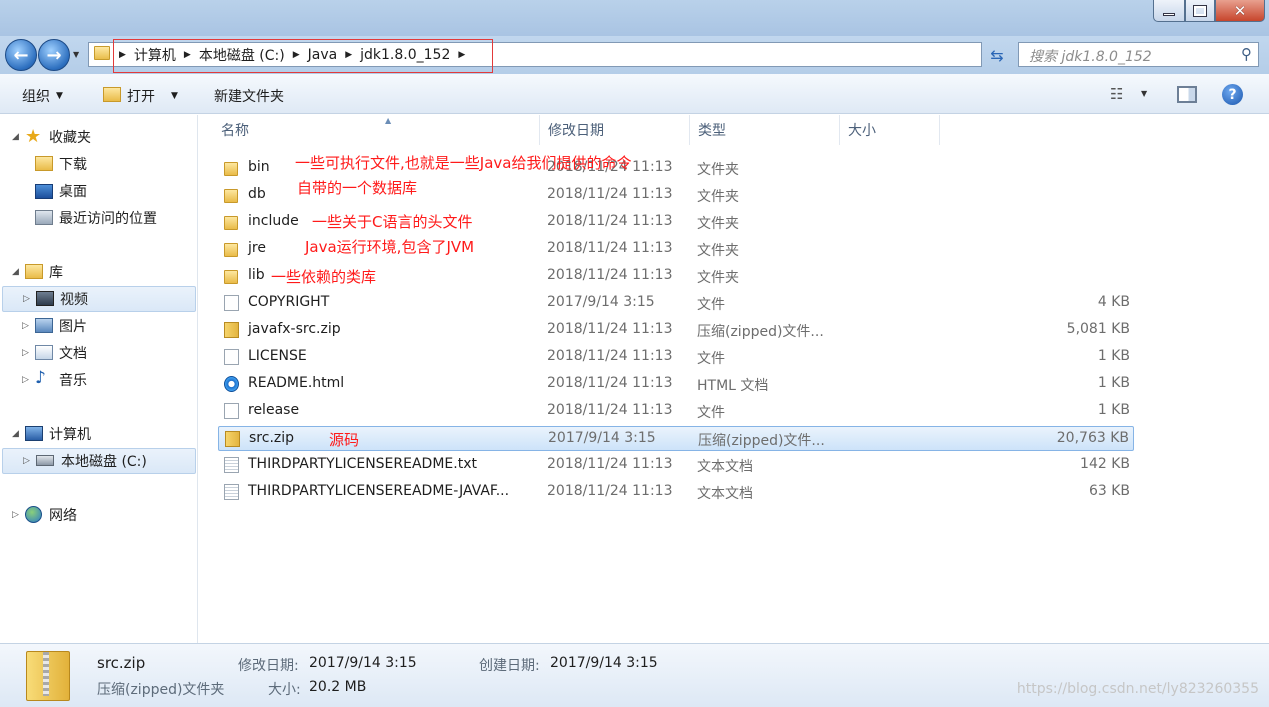  Describe the element at coordinates (376, 130) in the screenshot. I see `column-header-name: 名称 ▲` at that location.